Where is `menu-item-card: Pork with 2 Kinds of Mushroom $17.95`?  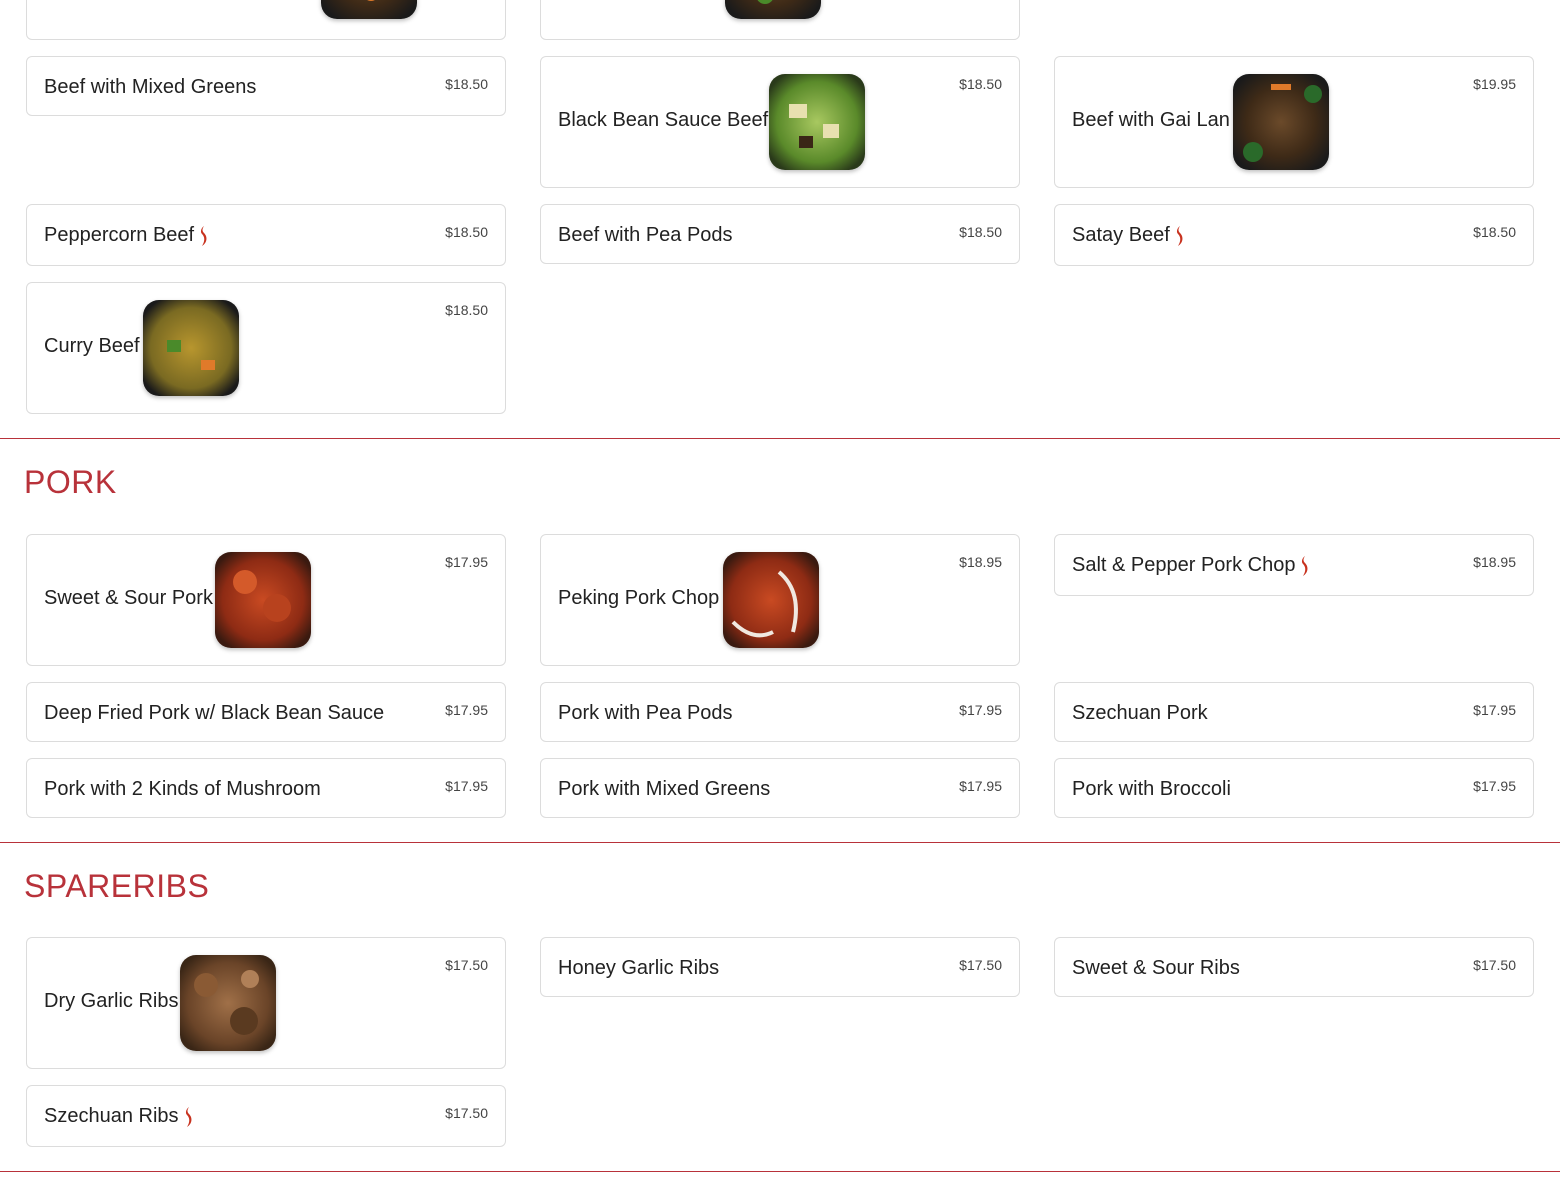
menu-item-card: Pork with 2 Kinds of Mushroom $17.95 is located at coordinates (266, 788).